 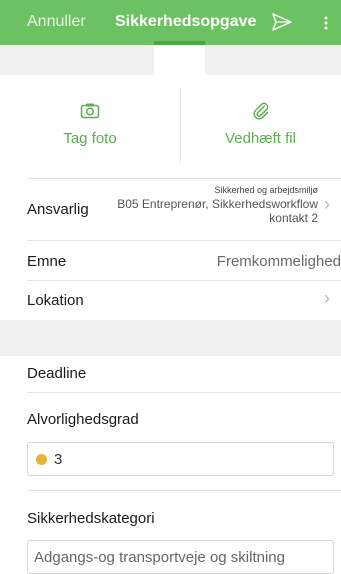 I want to click on page-title: Sikkerhedsopgave, so click(x=186, y=21).